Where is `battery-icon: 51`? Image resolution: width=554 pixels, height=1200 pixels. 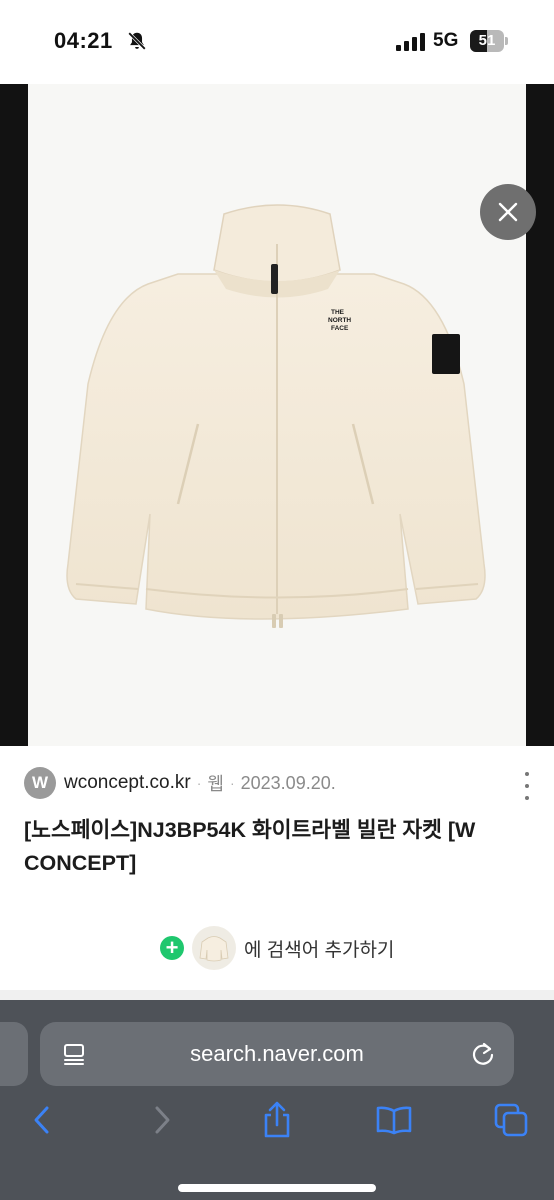
battery-icon: 51 is located at coordinates (490, 41).